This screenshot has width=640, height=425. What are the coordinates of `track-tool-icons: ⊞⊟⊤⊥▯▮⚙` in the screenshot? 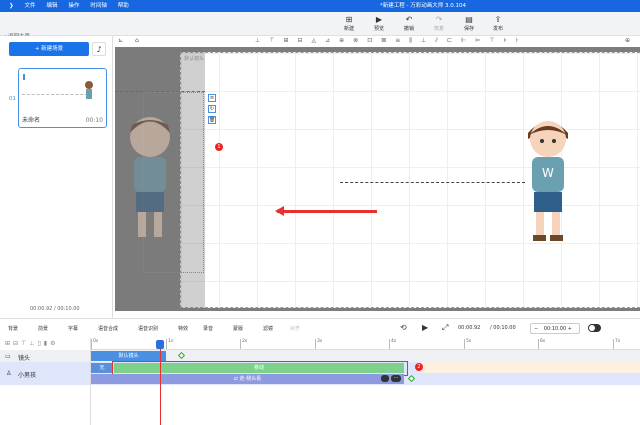 It's located at (32, 343).